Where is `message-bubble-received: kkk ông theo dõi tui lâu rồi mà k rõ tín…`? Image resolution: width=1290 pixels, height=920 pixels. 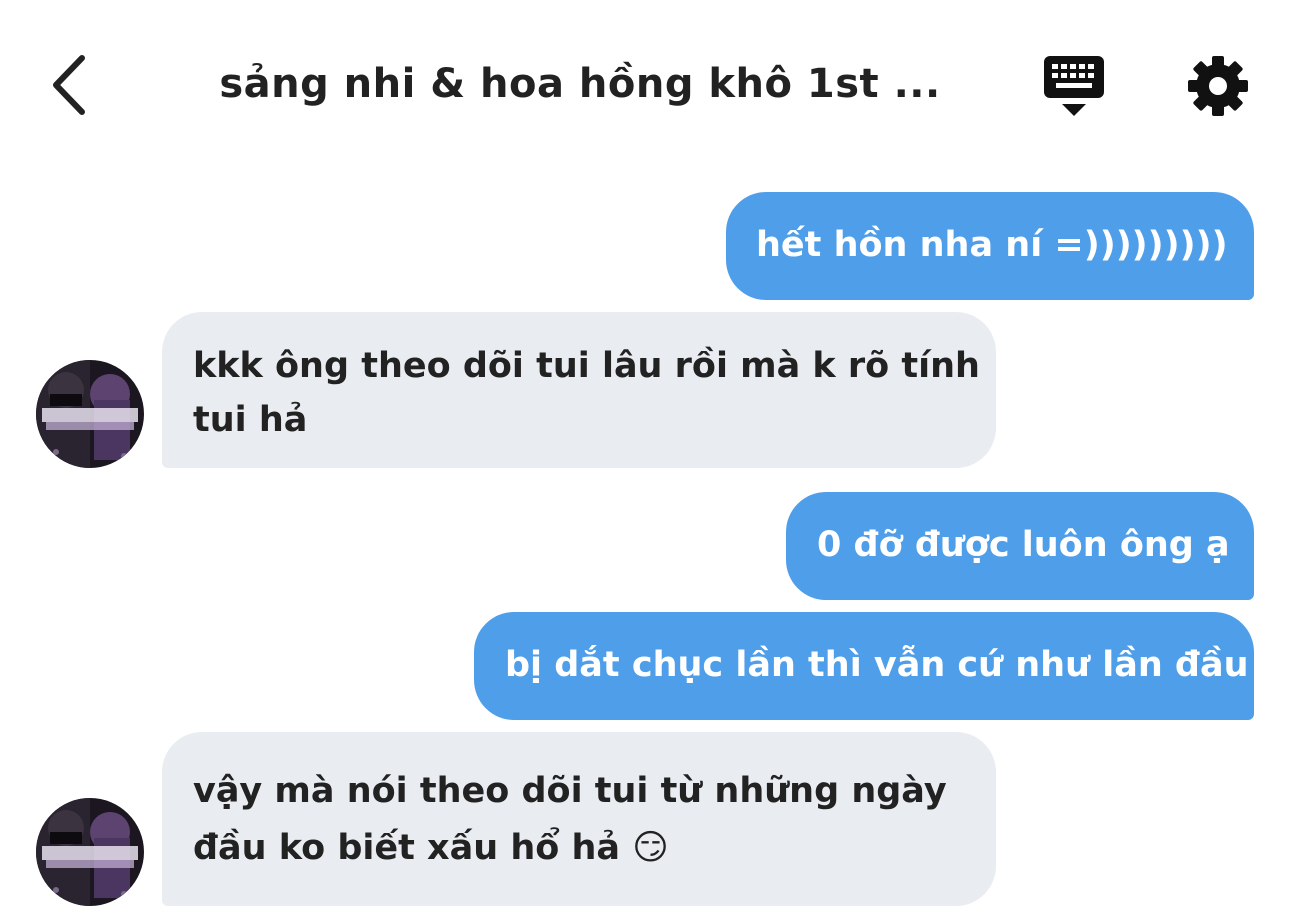
message-bubble-received: kkk ông theo dõi tui lâu rồi mà k rõ tín… is located at coordinates (579, 390).